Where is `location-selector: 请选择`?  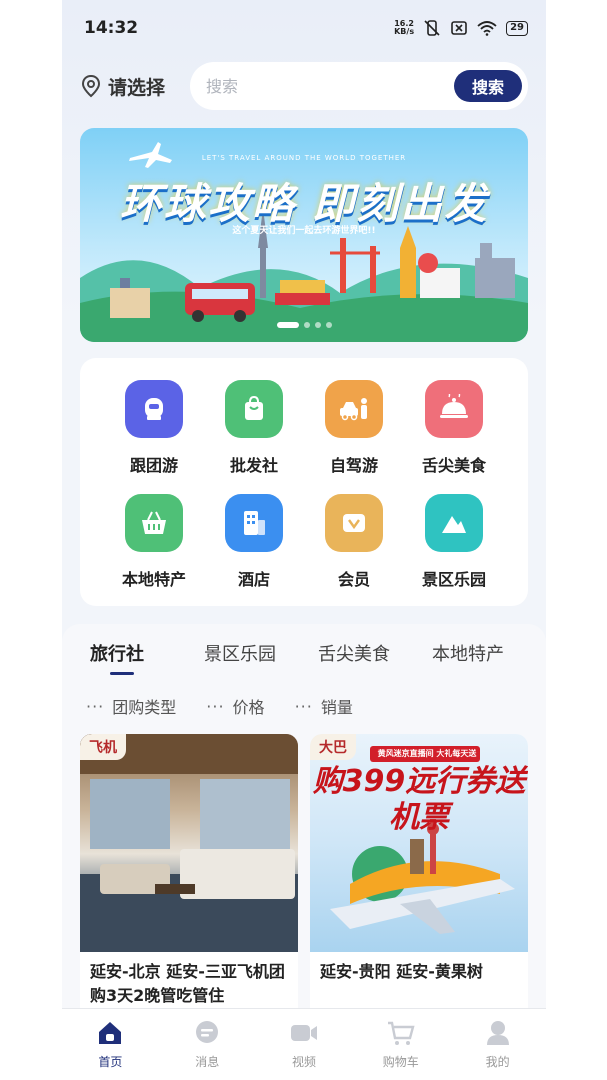 location-selector: 请选择 is located at coordinates (135, 86).